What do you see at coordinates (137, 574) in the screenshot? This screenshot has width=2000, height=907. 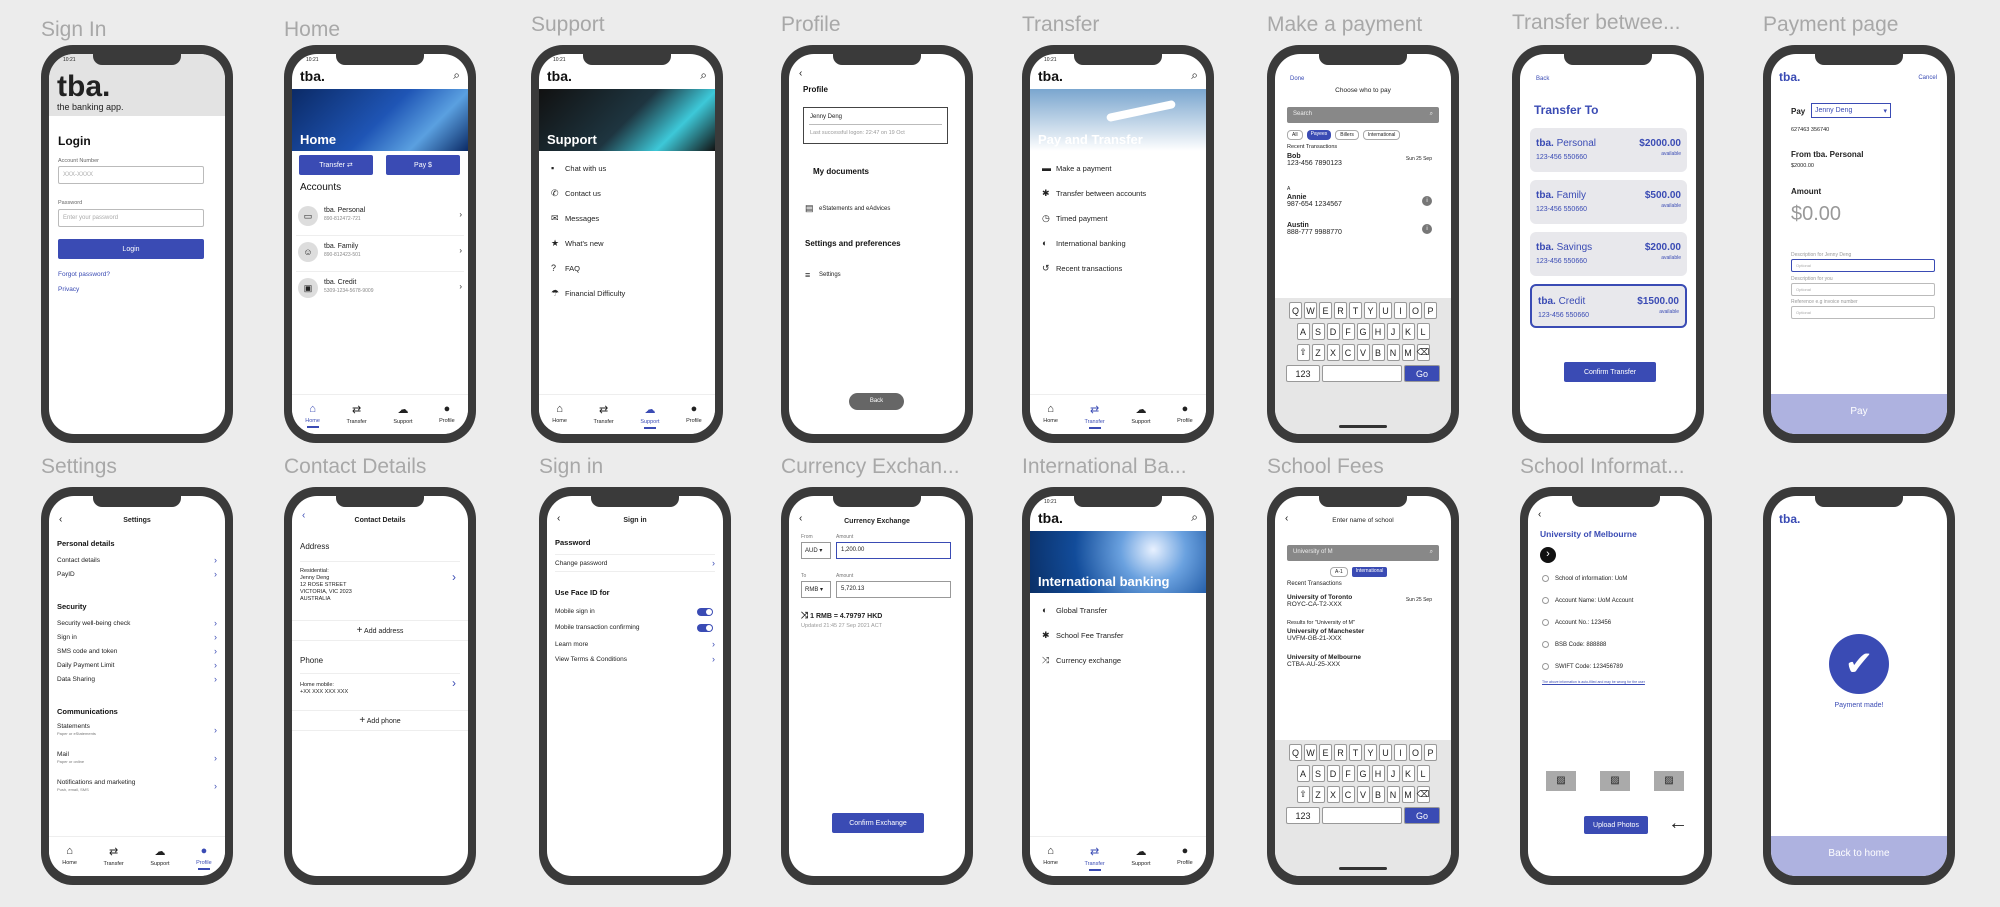 I see `payid-row: PayID ›` at bounding box center [137, 574].